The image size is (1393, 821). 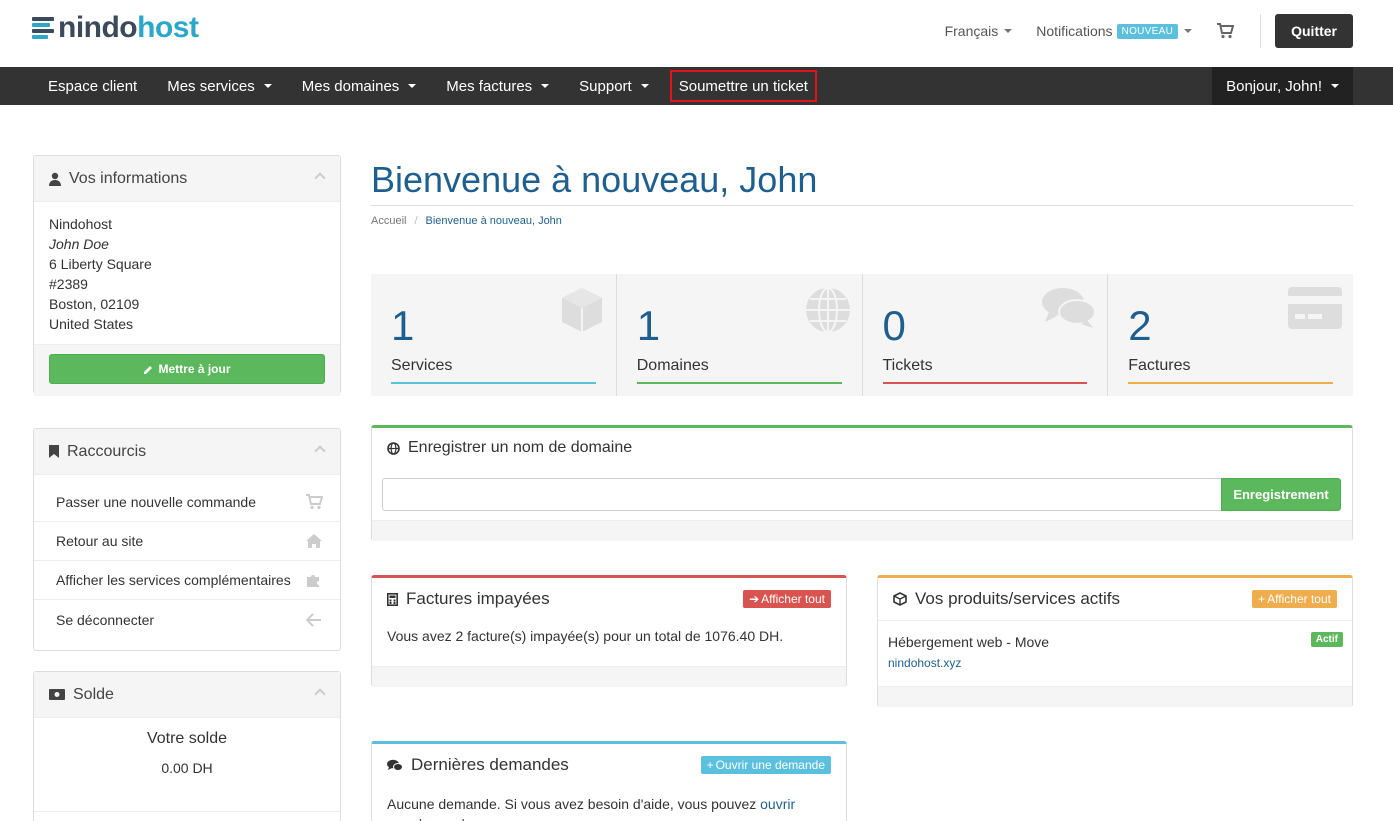 What do you see at coordinates (609, 599) in the screenshot?
I see `card-header: Factures impayées ➔ Afficher tout` at bounding box center [609, 599].